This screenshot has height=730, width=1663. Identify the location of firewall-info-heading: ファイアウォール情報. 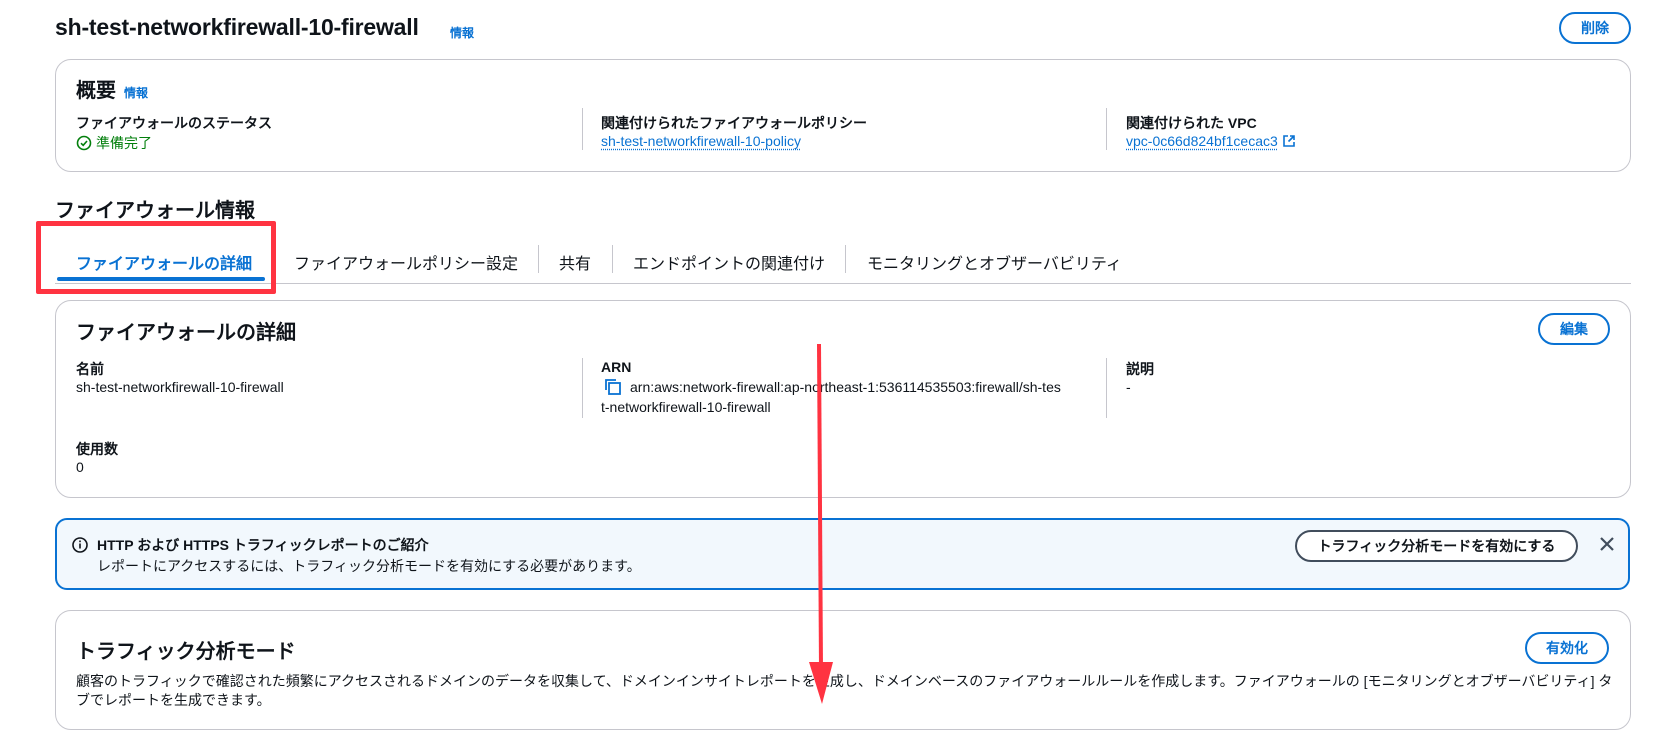
(155, 211).